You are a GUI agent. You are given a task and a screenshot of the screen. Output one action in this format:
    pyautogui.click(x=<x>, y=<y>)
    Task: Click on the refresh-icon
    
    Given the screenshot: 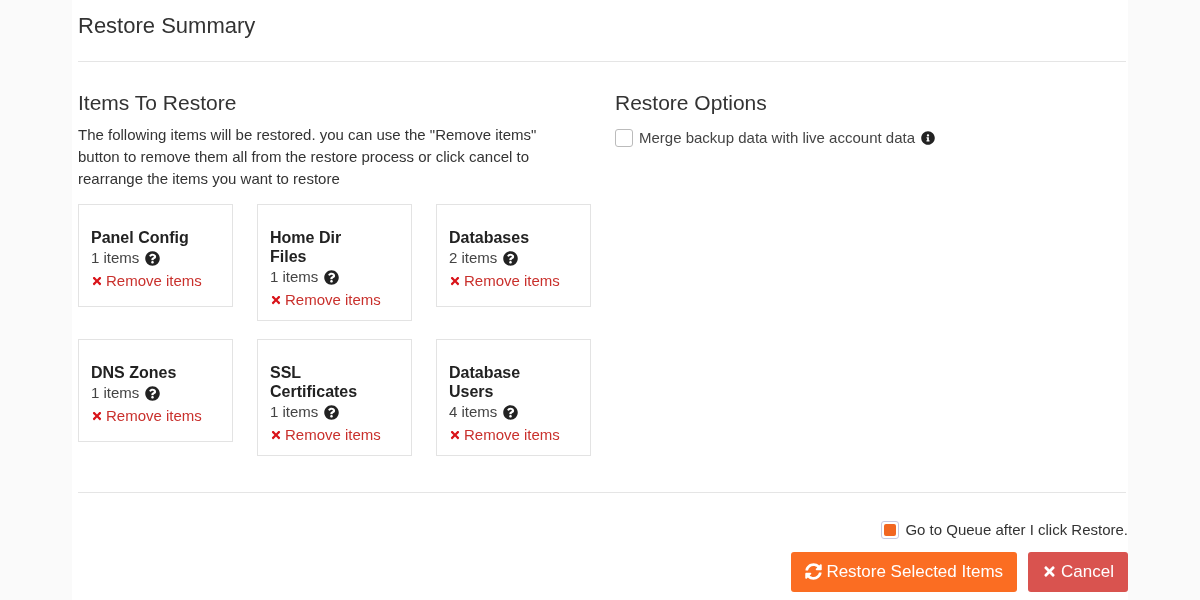 What is the action you would take?
    pyautogui.click(x=814, y=571)
    